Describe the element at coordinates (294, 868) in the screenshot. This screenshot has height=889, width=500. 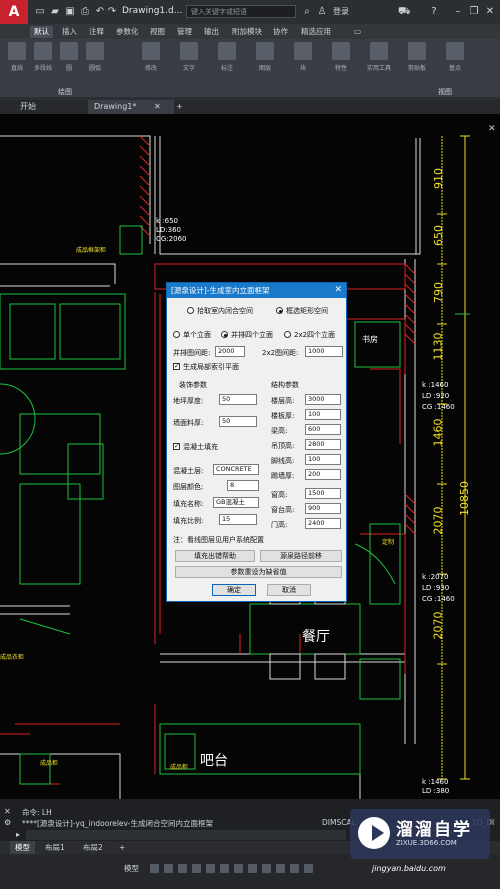
I see `workspace-icon` at that location.